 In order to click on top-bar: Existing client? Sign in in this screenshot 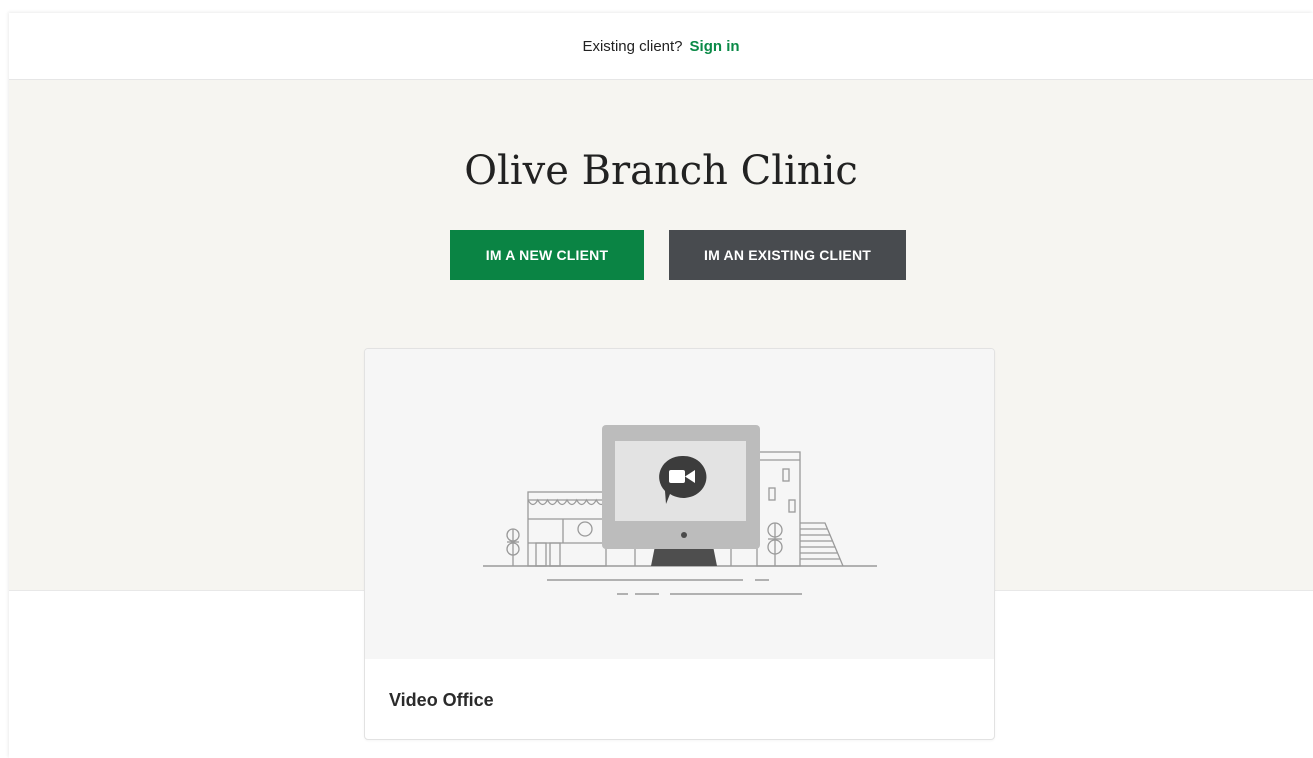, I will do `click(661, 46)`.